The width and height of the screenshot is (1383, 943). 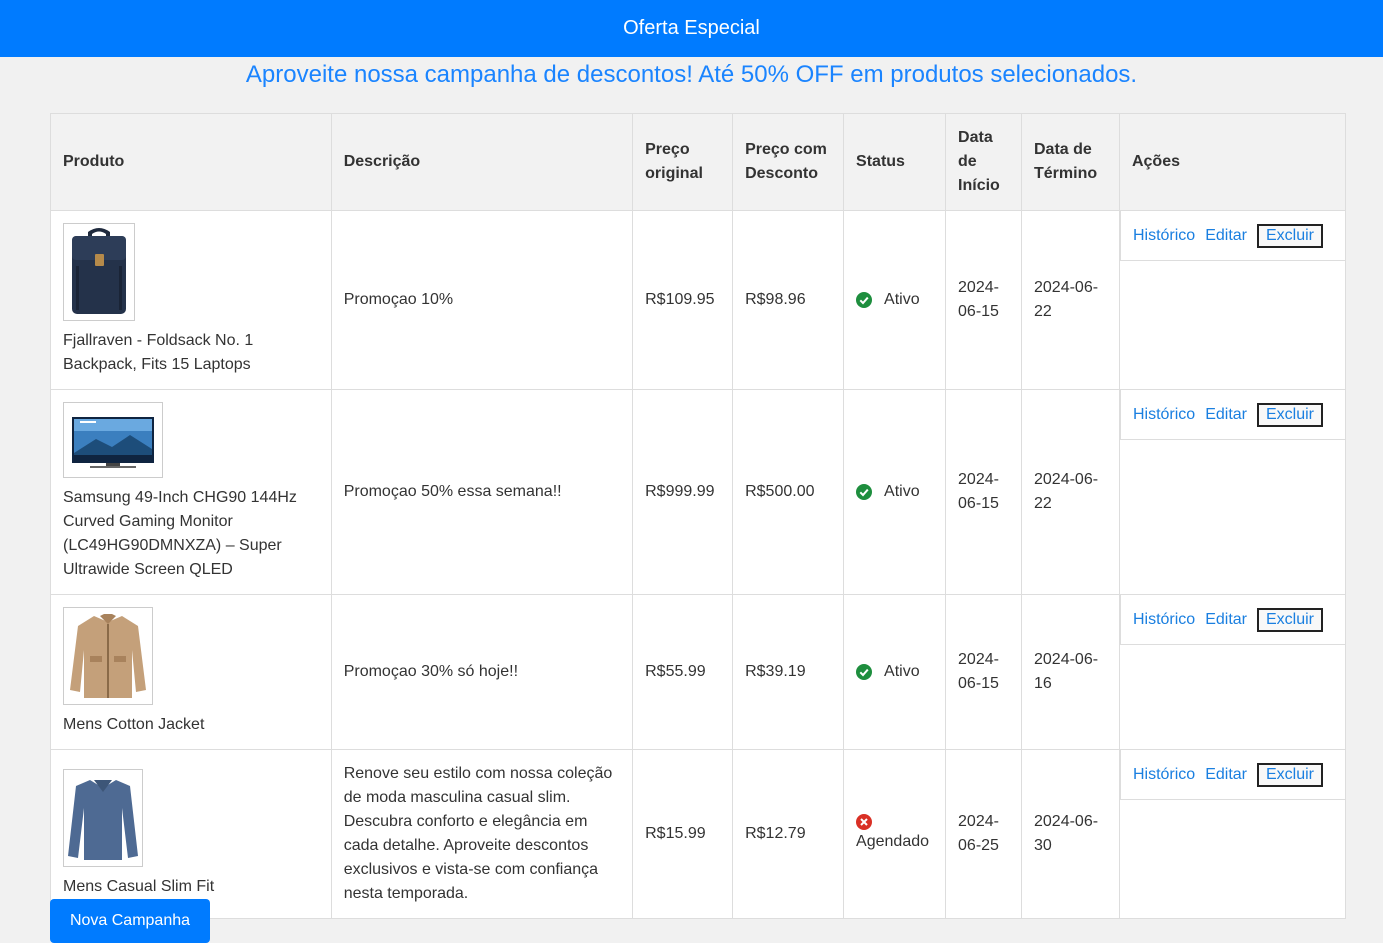 I want to click on backpack-image, so click(x=99, y=272).